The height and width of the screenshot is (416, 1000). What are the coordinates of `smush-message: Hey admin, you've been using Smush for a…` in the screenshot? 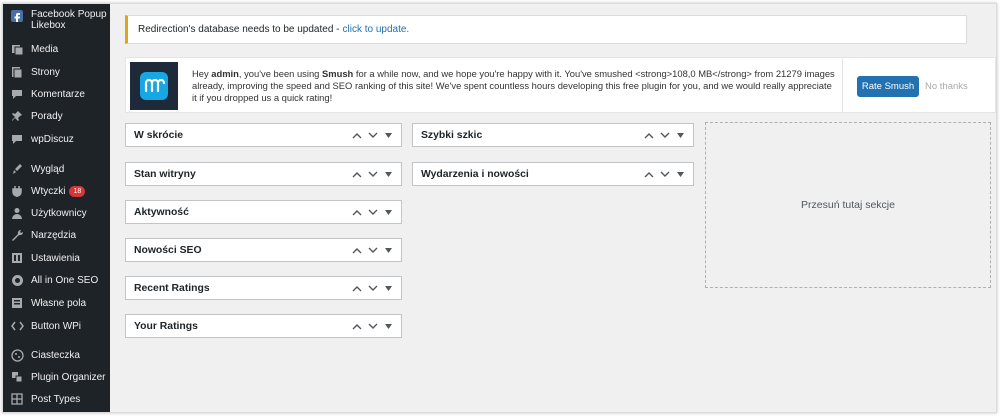 It's located at (514, 86).